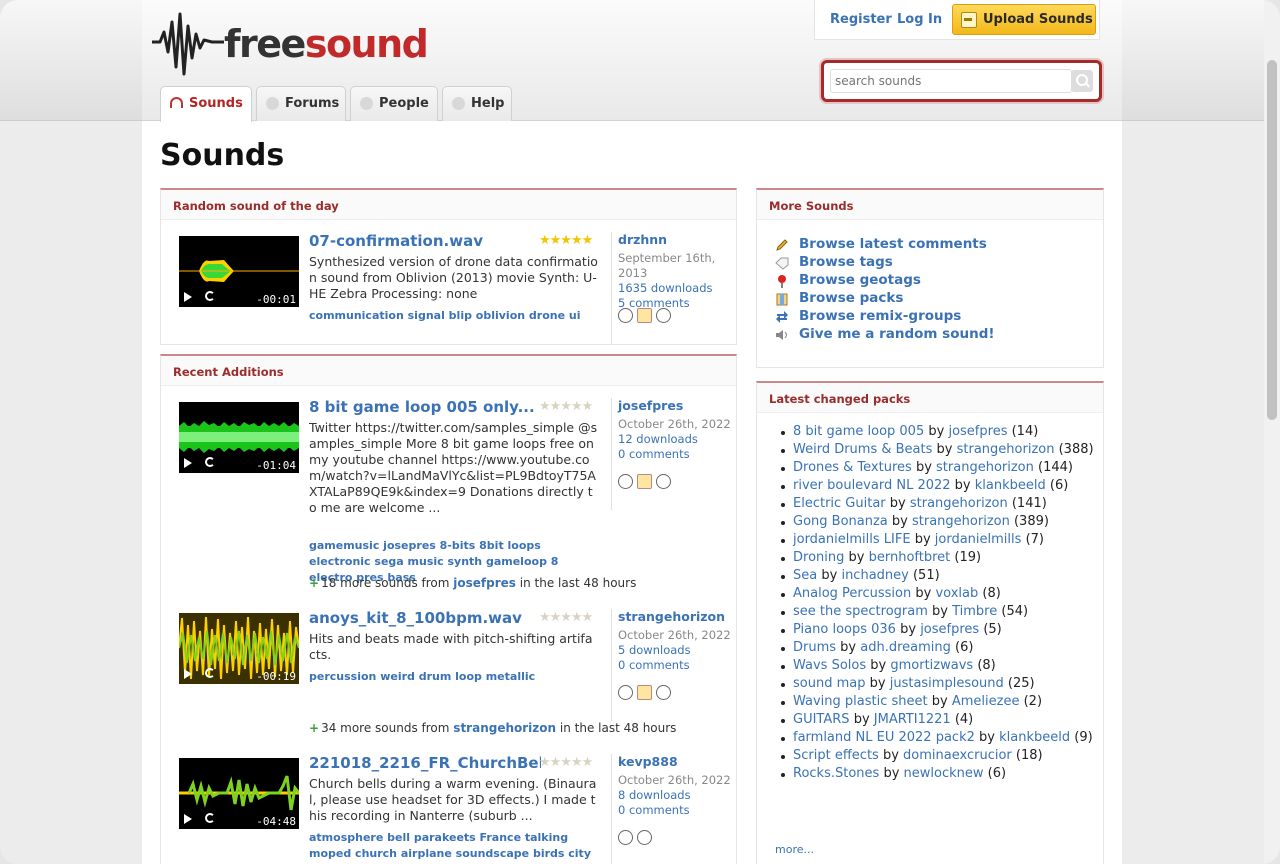  Describe the element at coordinates (951, 81) in the screenshot. I see `search-input` at that location.